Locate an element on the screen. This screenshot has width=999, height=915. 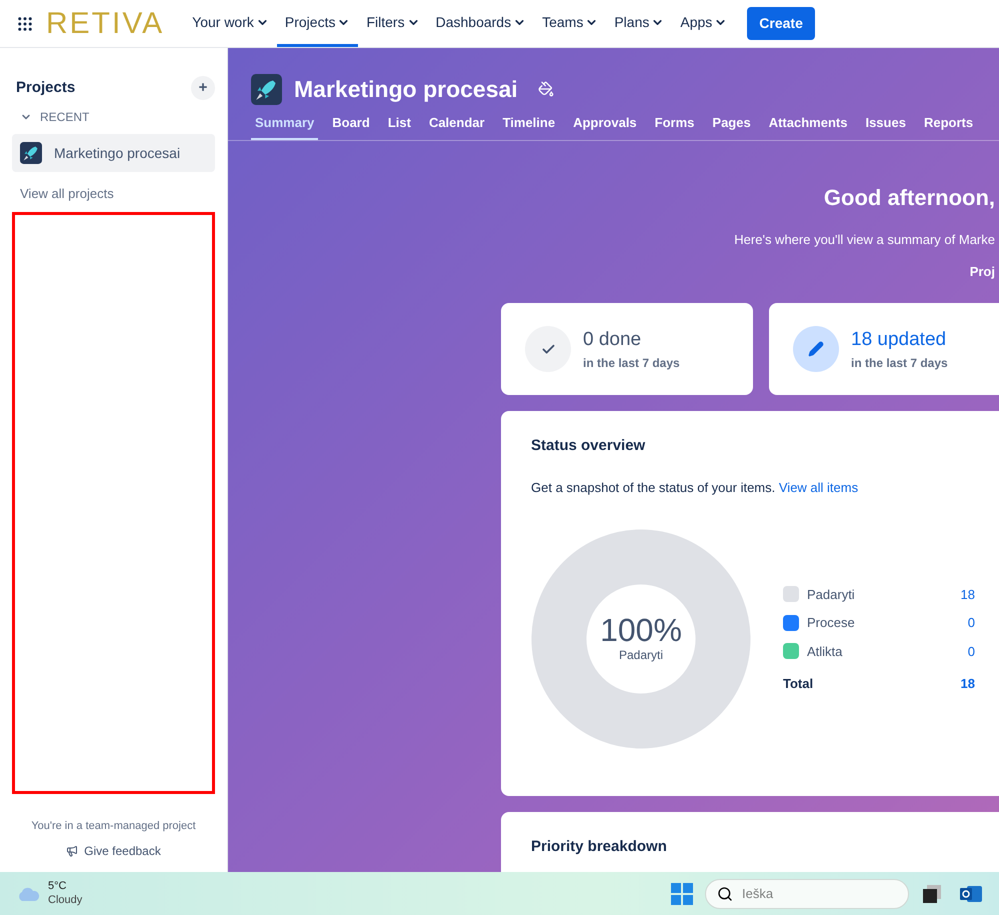
windows-start-icon is located at coordinates (682, 893).